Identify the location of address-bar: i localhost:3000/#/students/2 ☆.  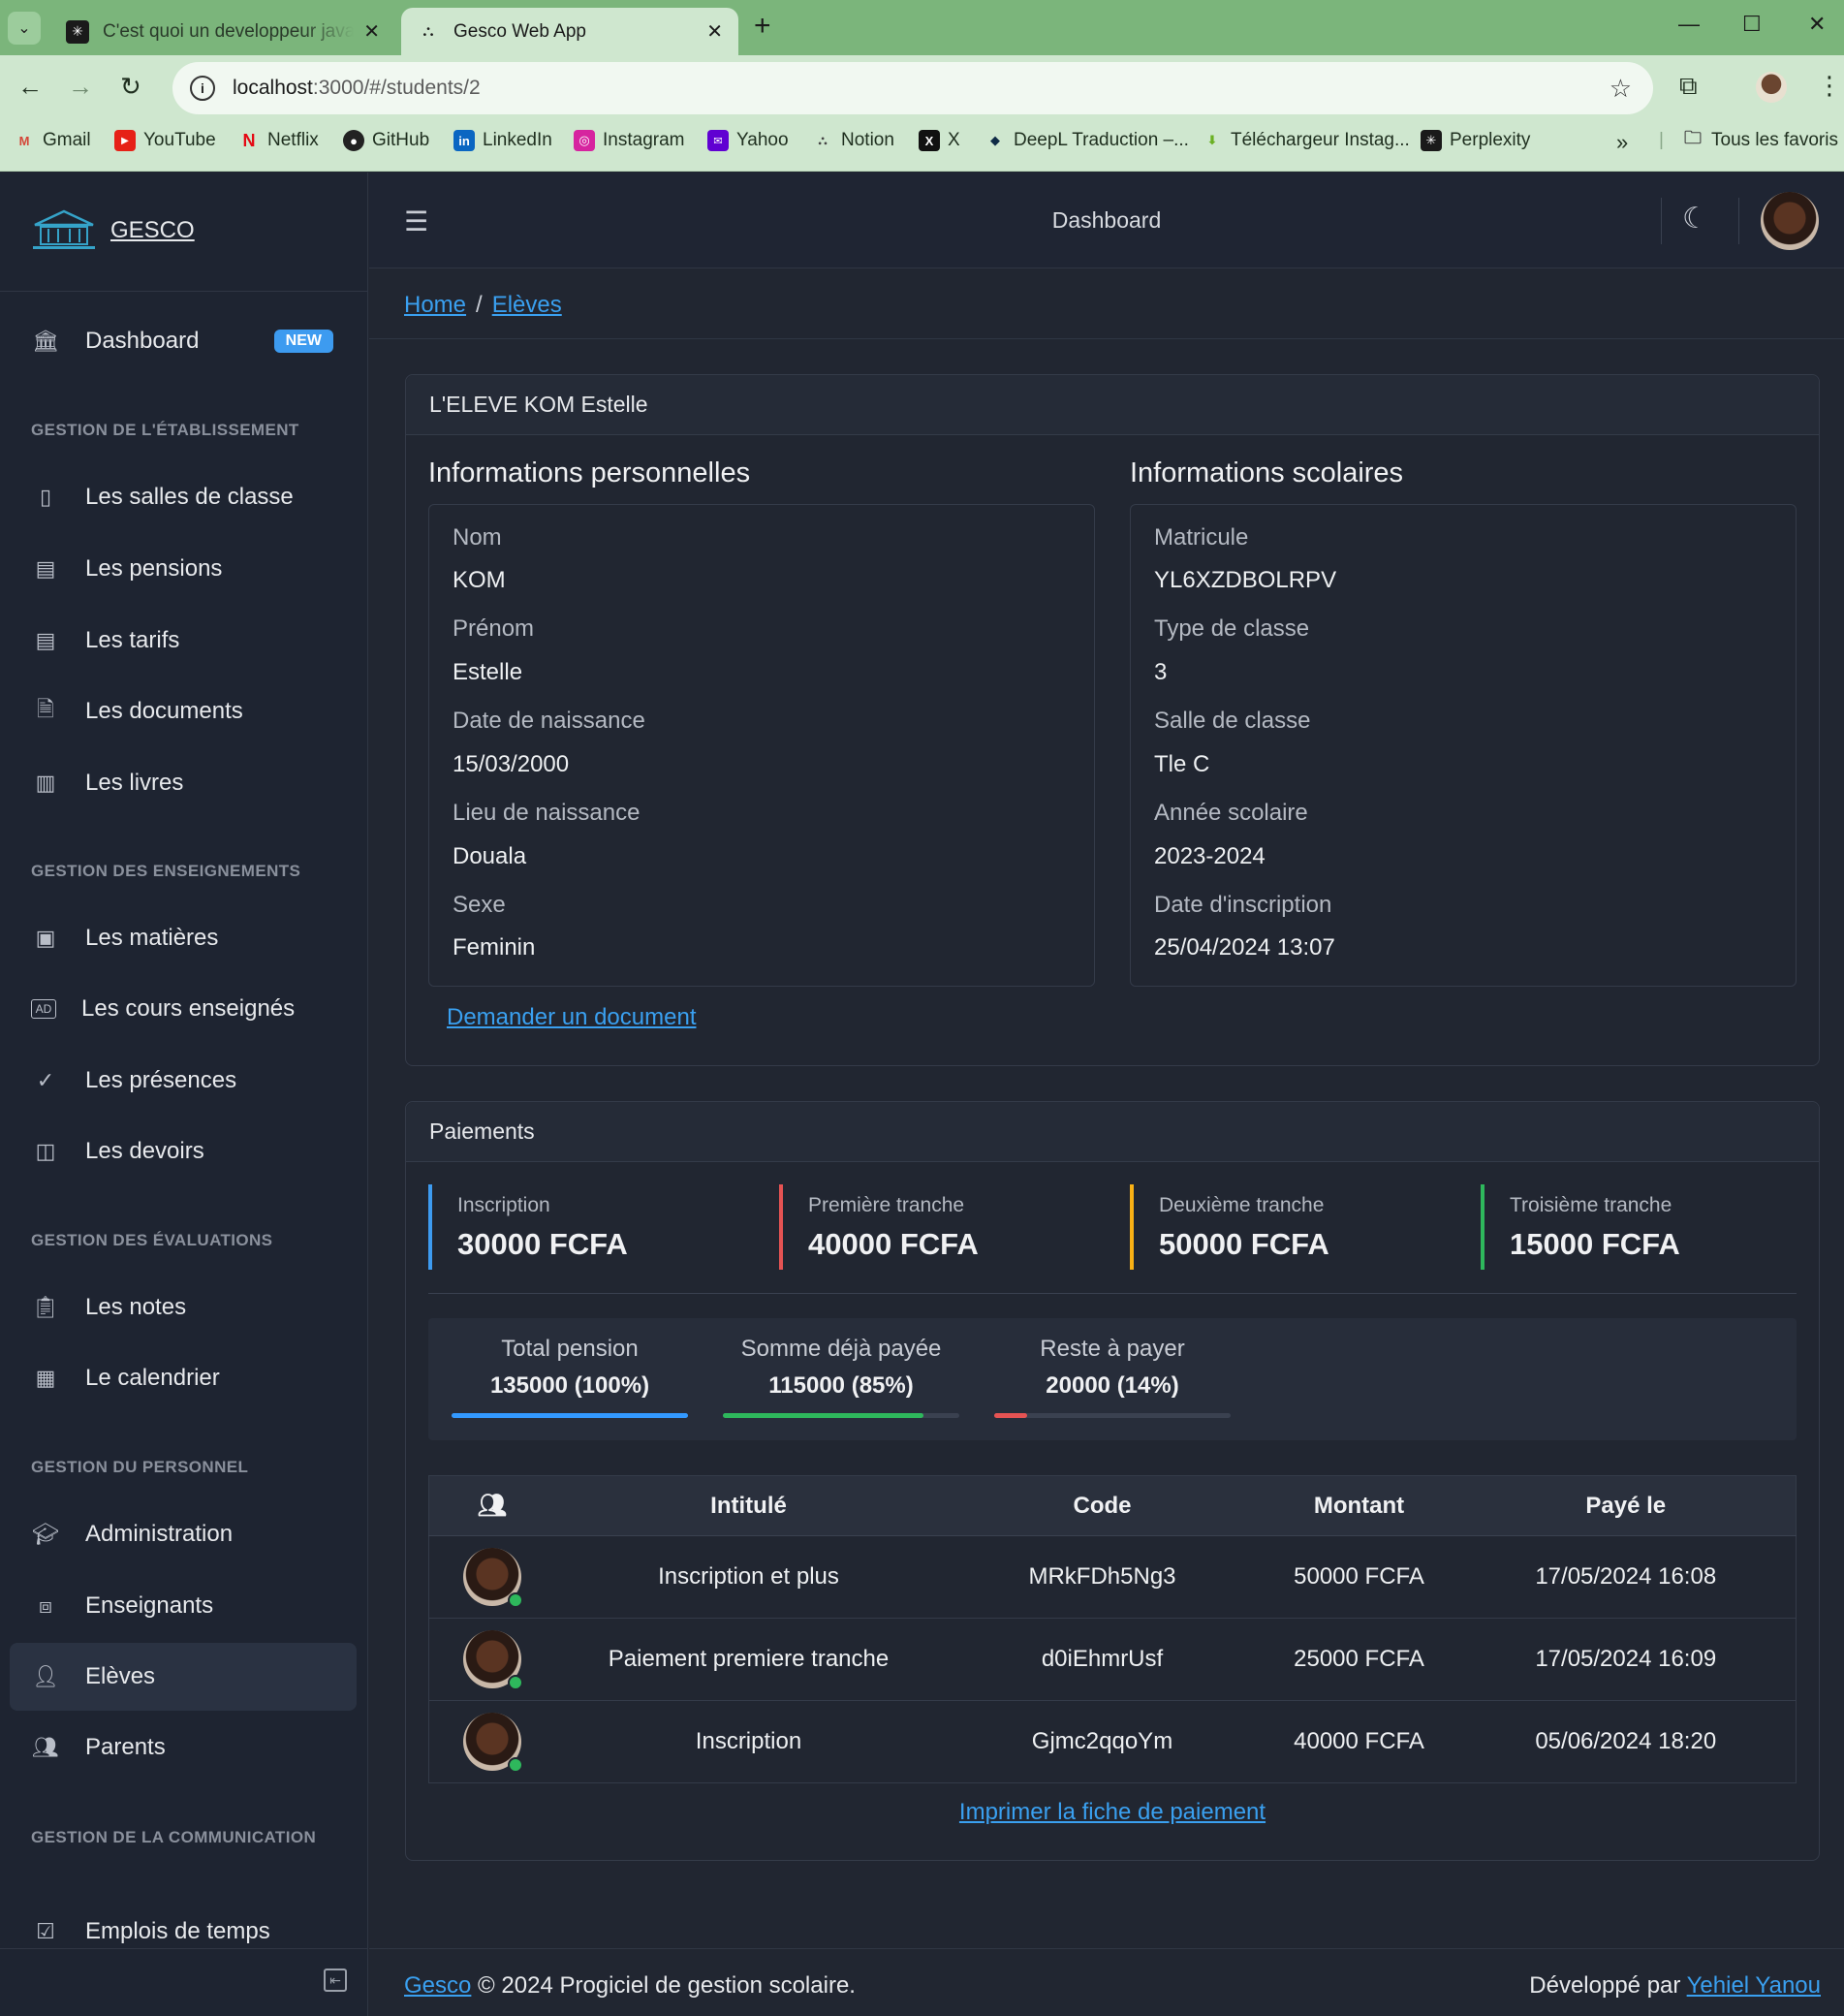
(912, 88).